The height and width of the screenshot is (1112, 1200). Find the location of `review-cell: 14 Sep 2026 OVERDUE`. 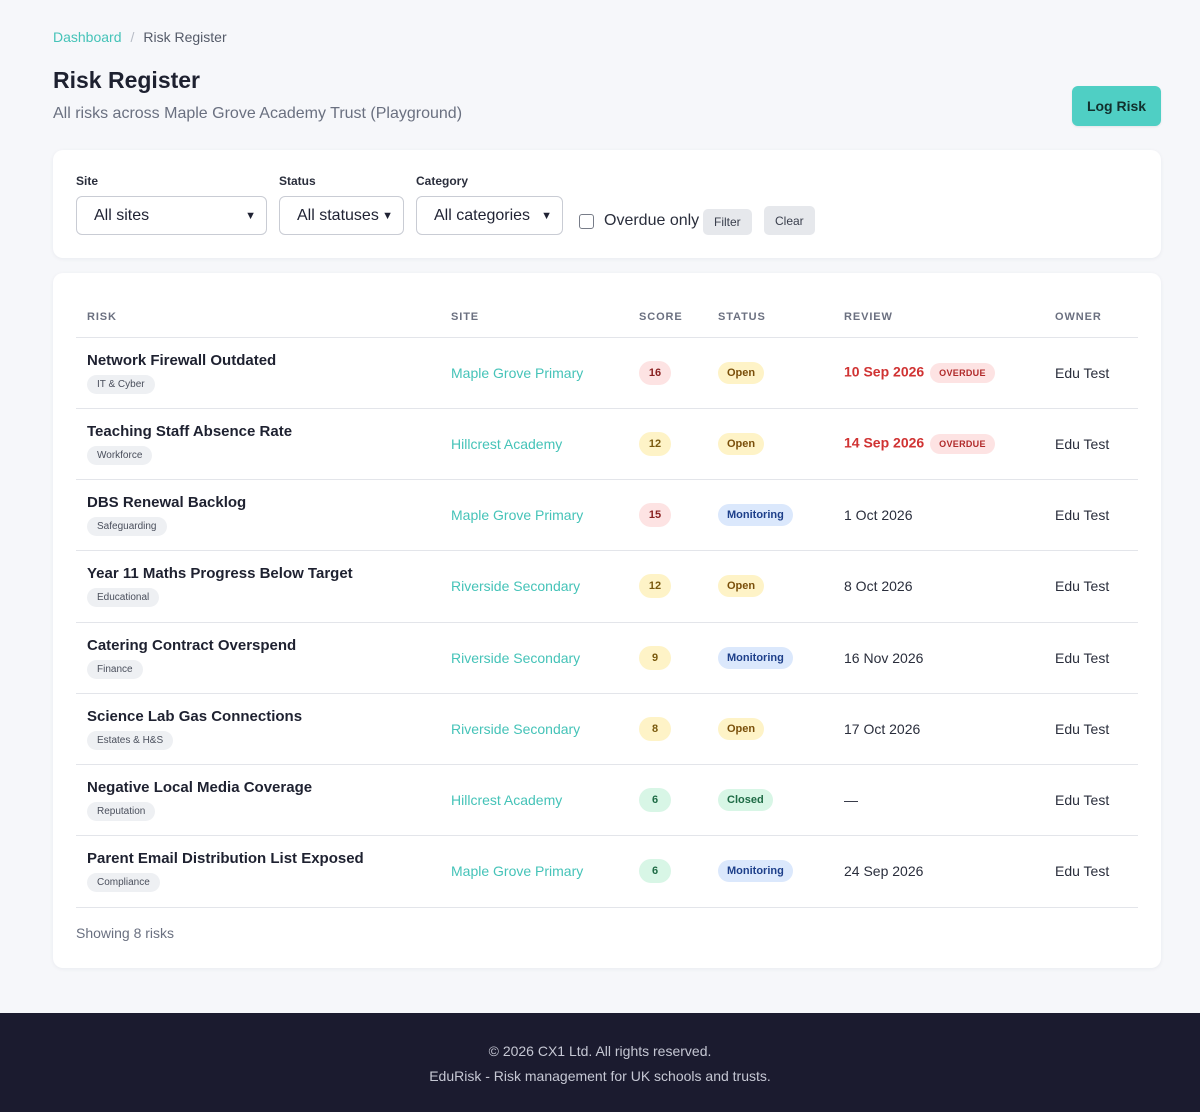

review-cell: 14 Sep 2026 OVERDUE is located at coordinates (938, 444).